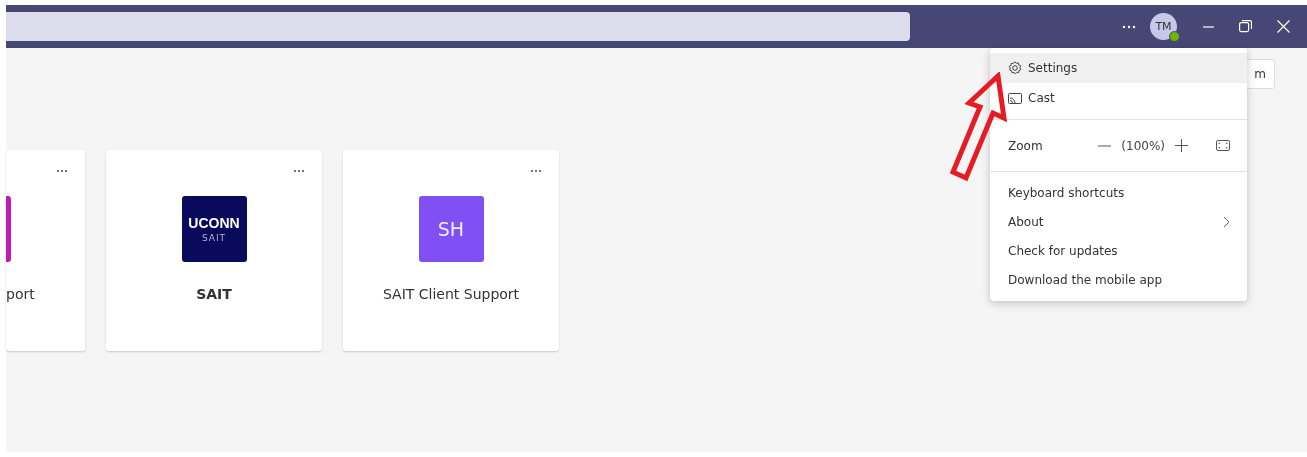  What do you see at coordinates (214, 237) in the screenshot?
I see `logo-subtitle: SAIT` at bounding box center [214, 237].